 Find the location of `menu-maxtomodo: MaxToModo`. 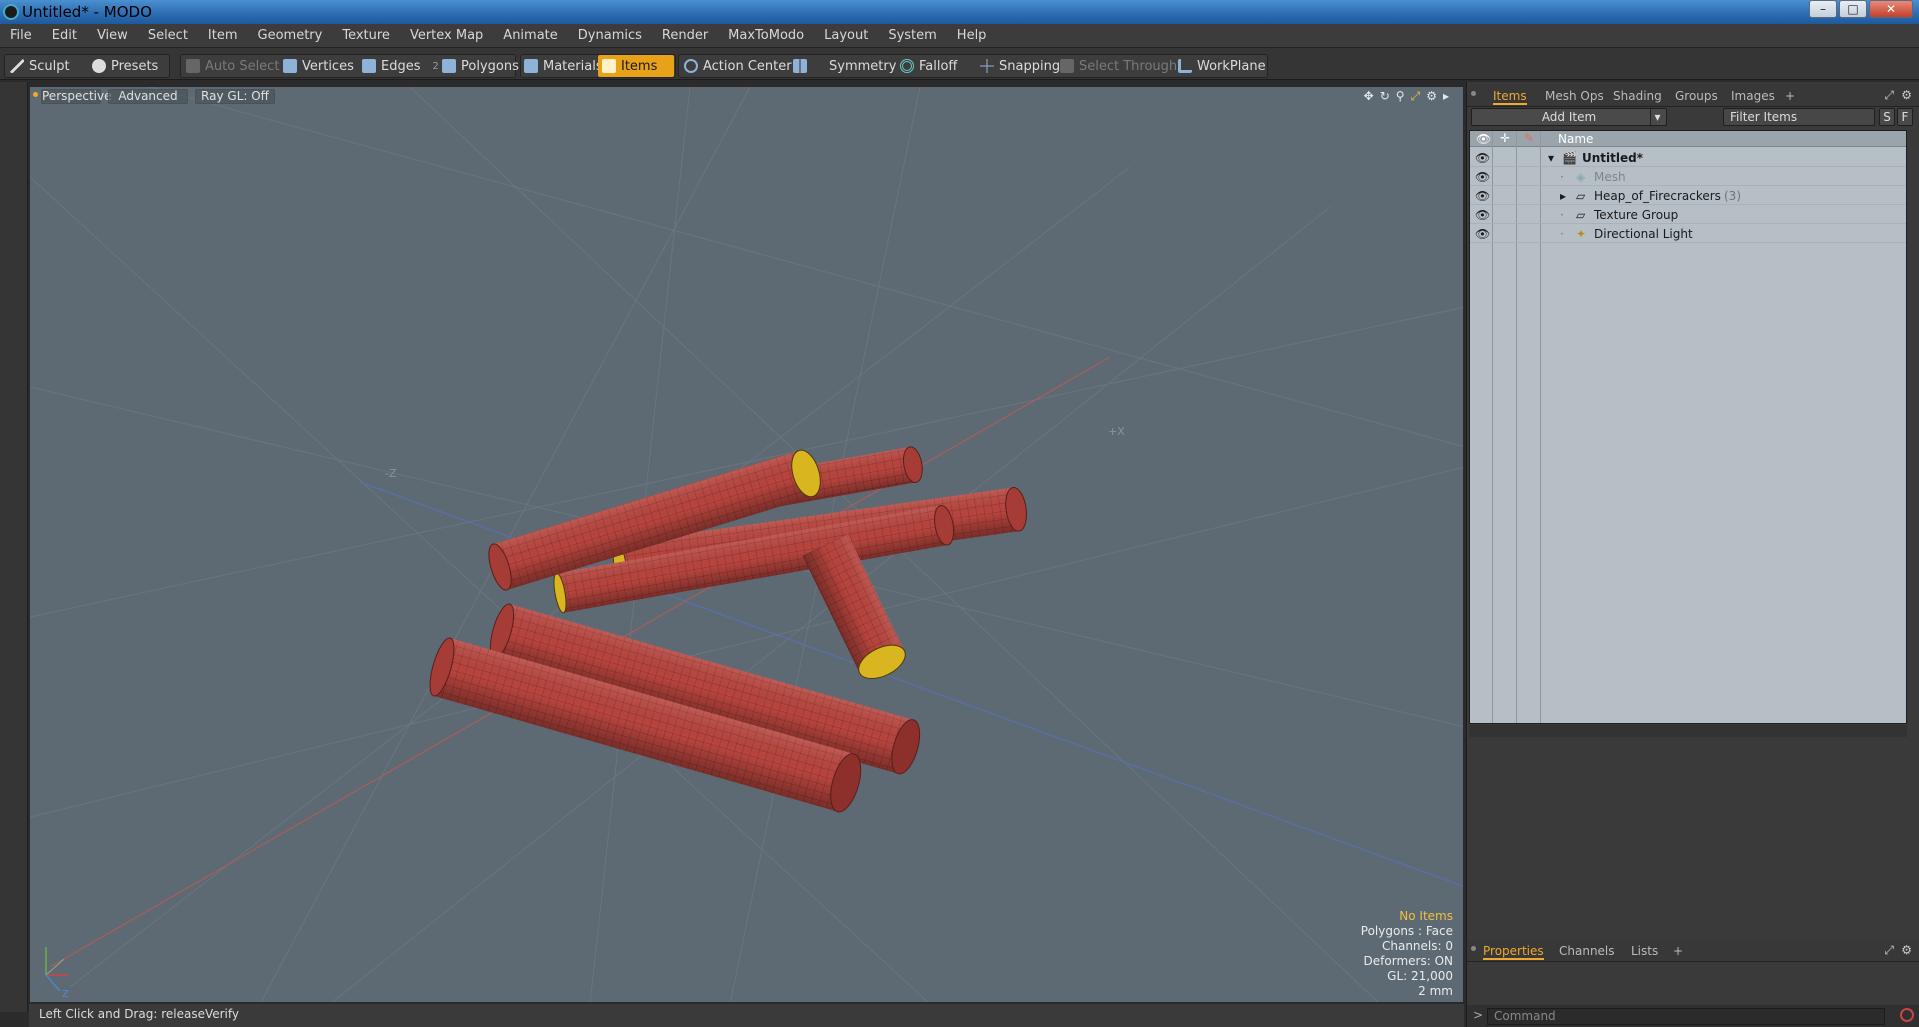

menu-maxtomodo: MaxToModo is located at coordinates (766, 35).